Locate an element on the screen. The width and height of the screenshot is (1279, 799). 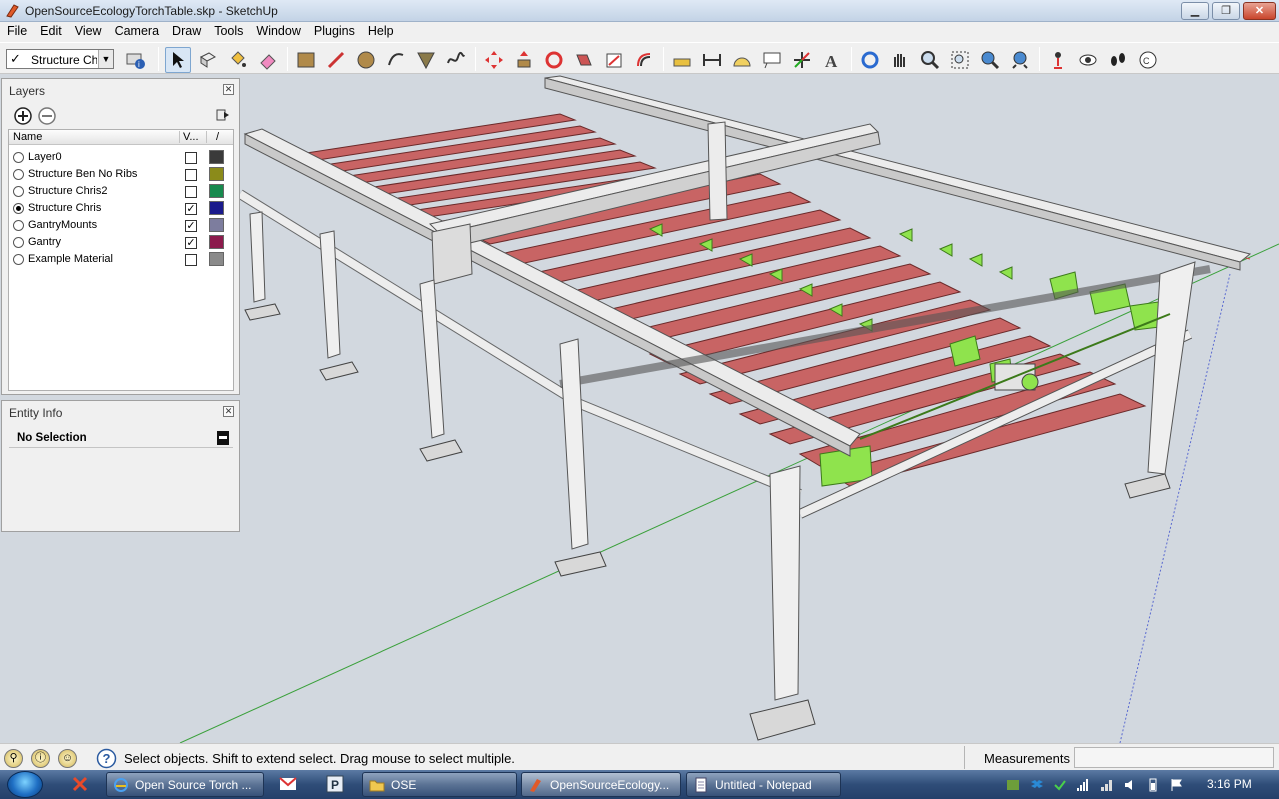
offset-icon is located at coordinates (644, 60).